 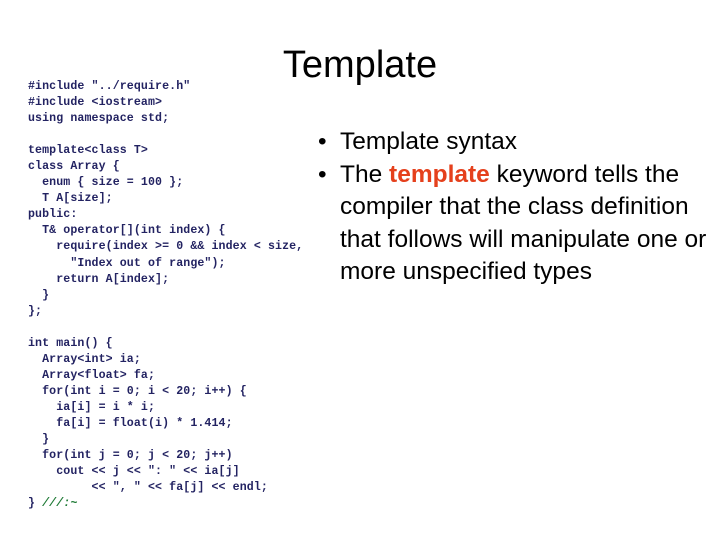 I want to click on code-line: enum { size = 100 };, so click(x=106, y=183).